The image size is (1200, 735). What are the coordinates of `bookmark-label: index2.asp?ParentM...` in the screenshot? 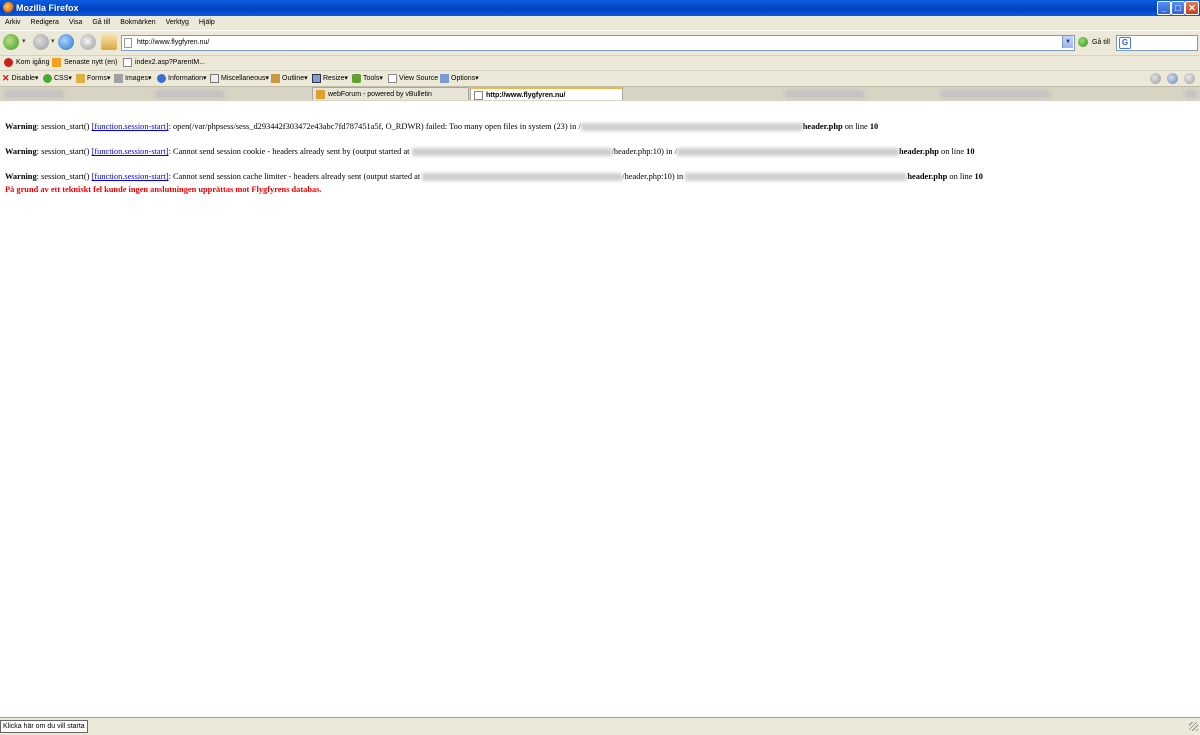 It's located at (170, 62).